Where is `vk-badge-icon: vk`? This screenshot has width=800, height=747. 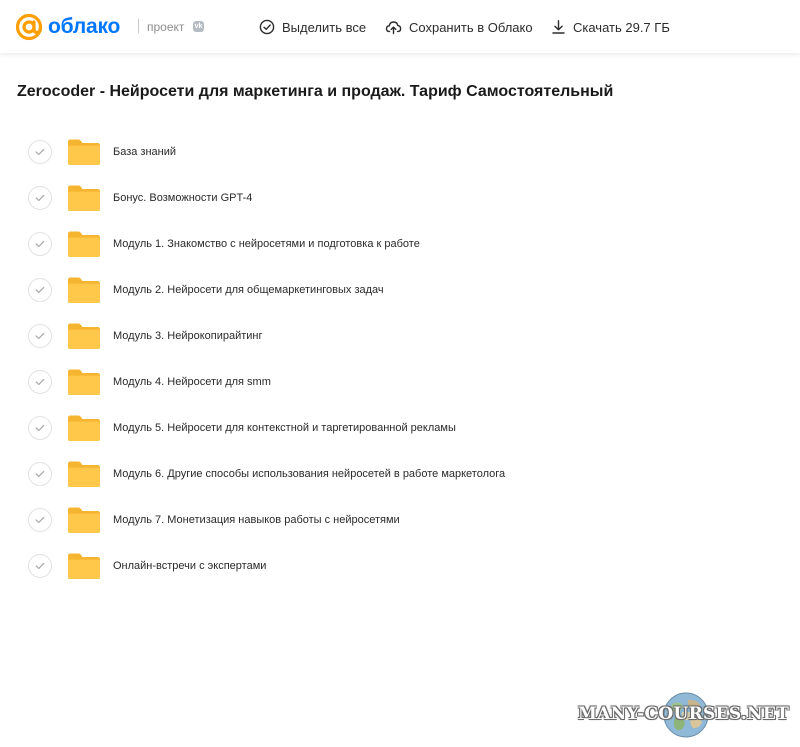
vk-badge-icon: vk is located at coordinates (198, 26).